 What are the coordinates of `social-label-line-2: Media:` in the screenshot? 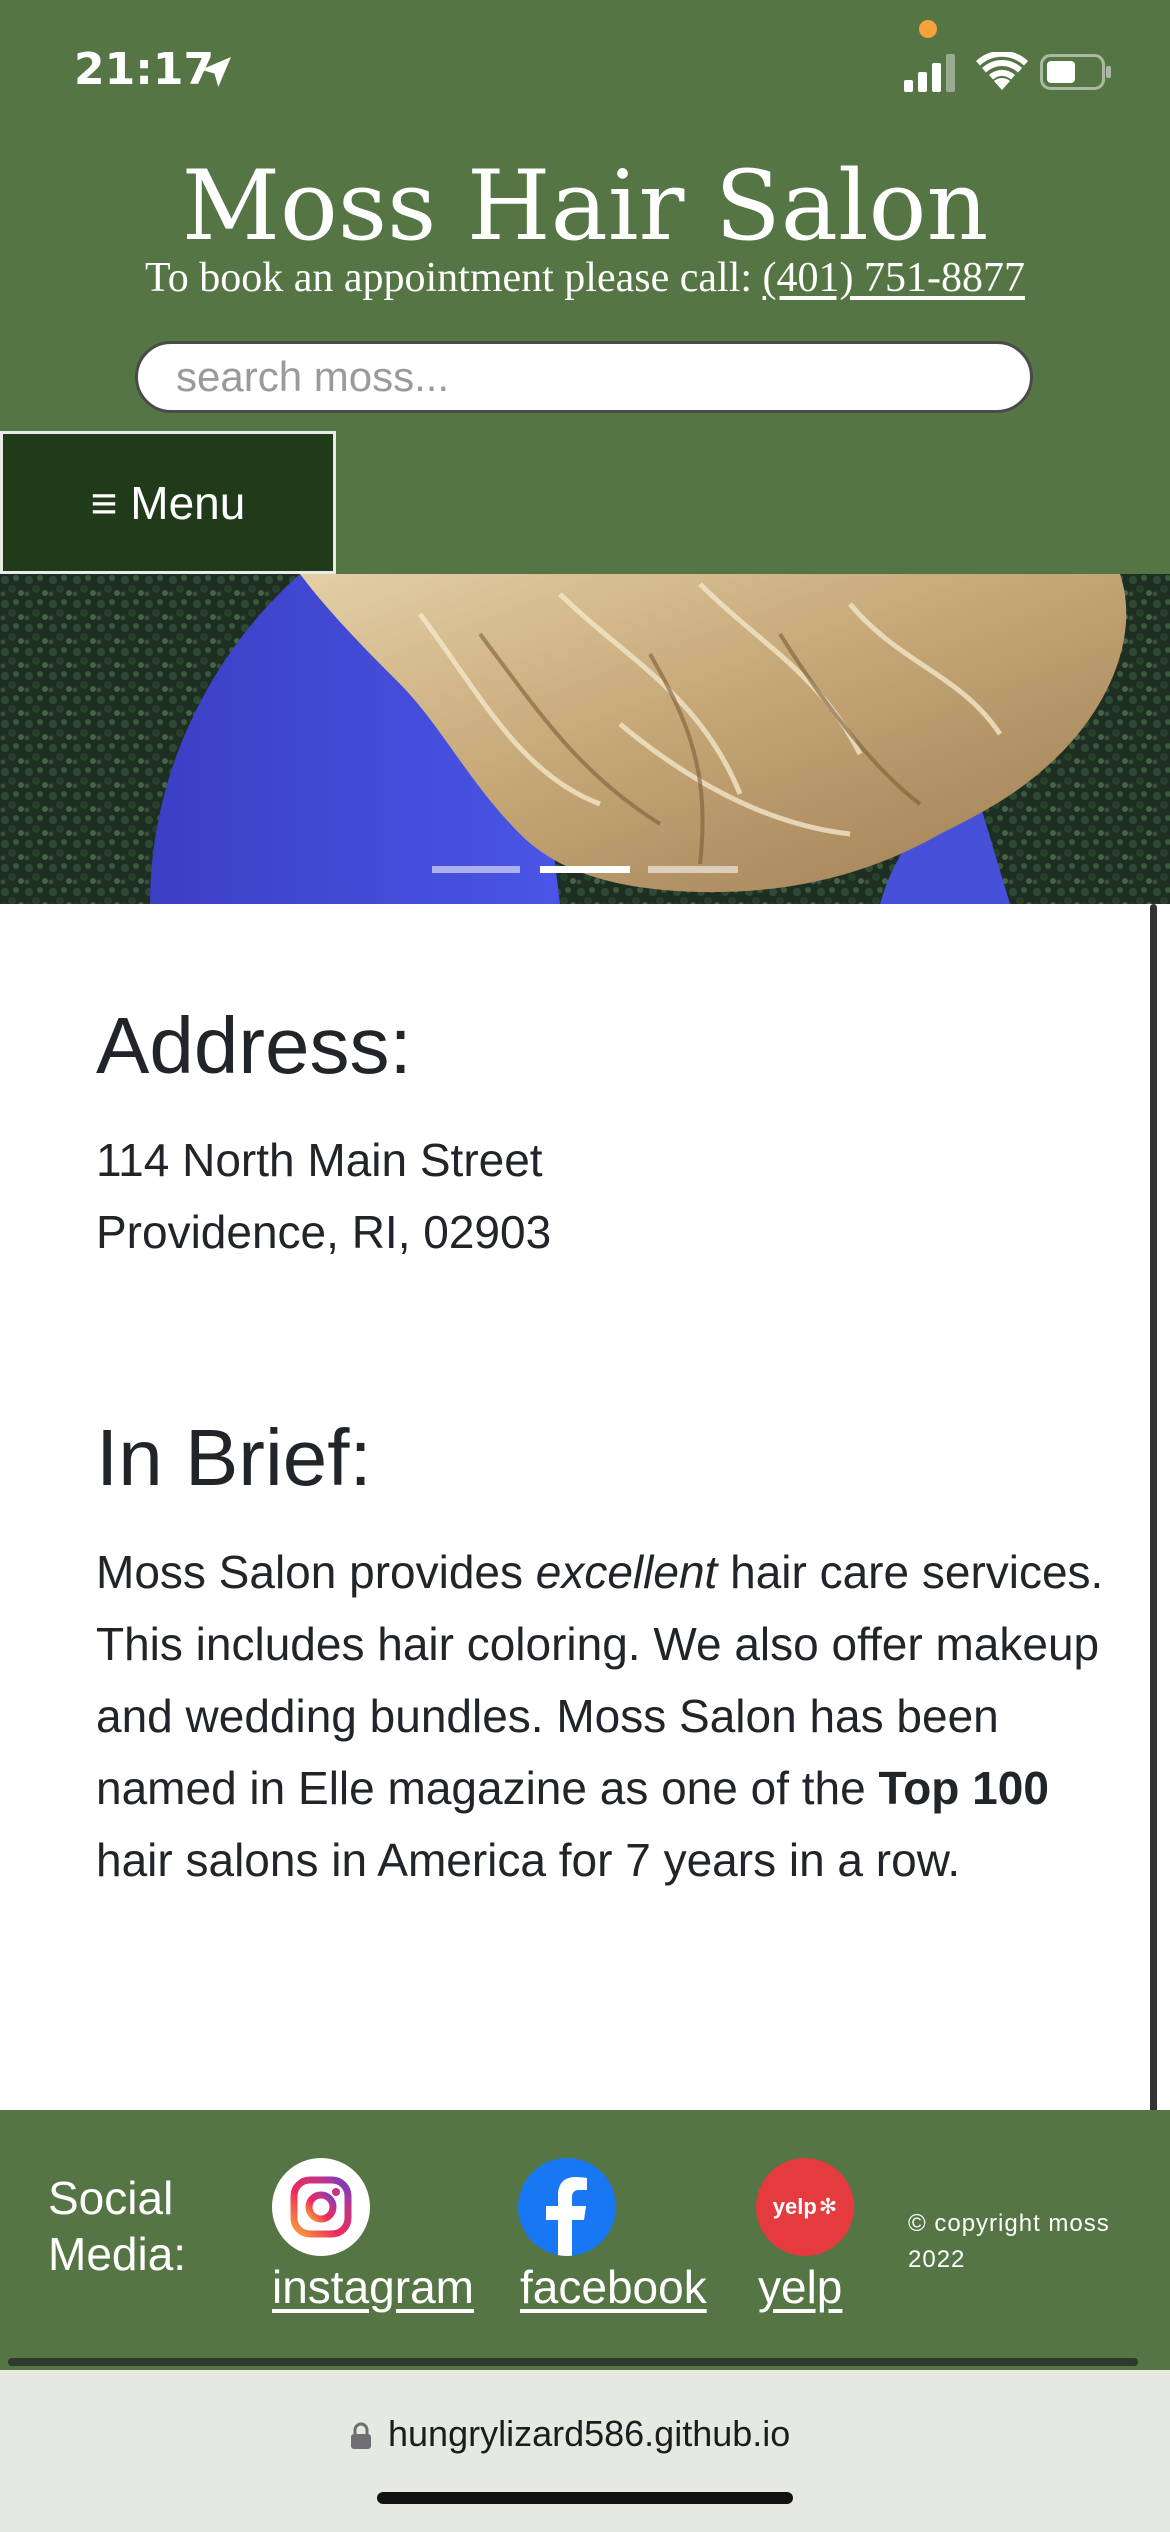 It's located at (117, 2254).